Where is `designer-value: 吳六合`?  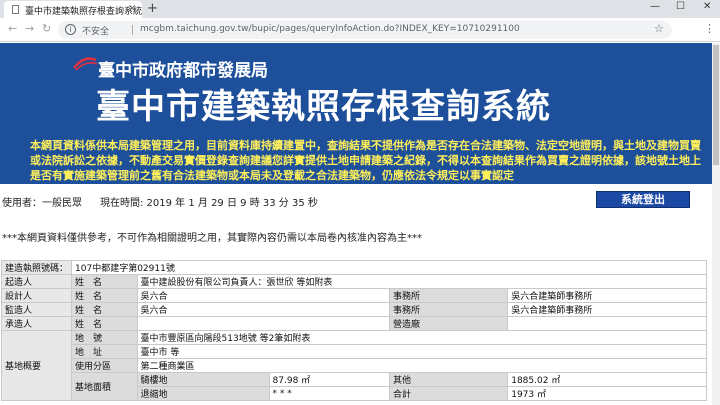 designer-value: 吳六合 is located at coordinates (263, 295).